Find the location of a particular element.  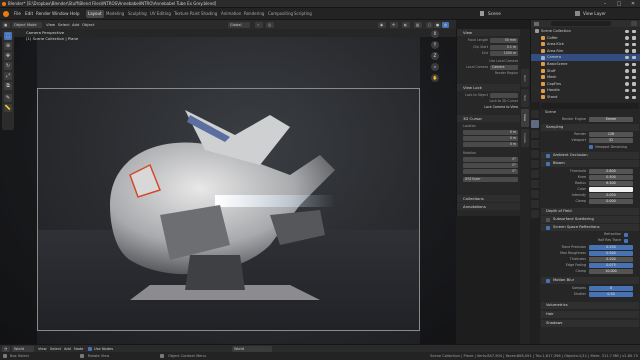

outliner-row: Area.Rim is located at coordinates (585, 51).